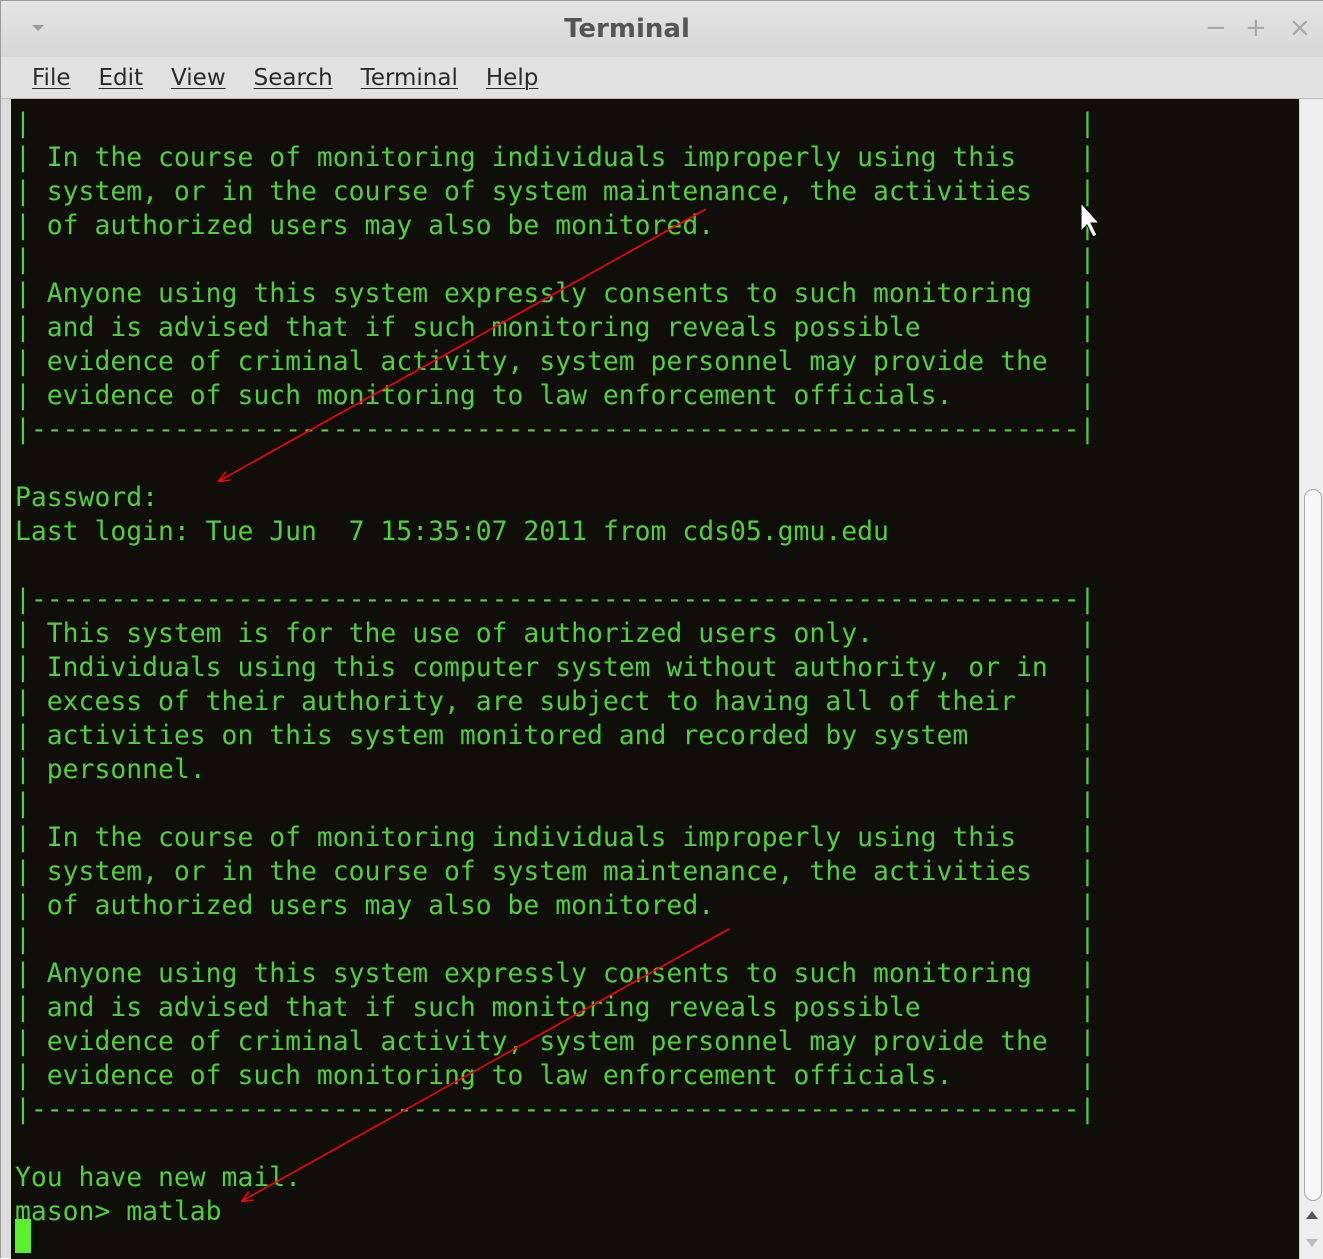  Describe the element at coordinates (627, 29) in the screenshot. I see `window-title: Terminal` at that location.